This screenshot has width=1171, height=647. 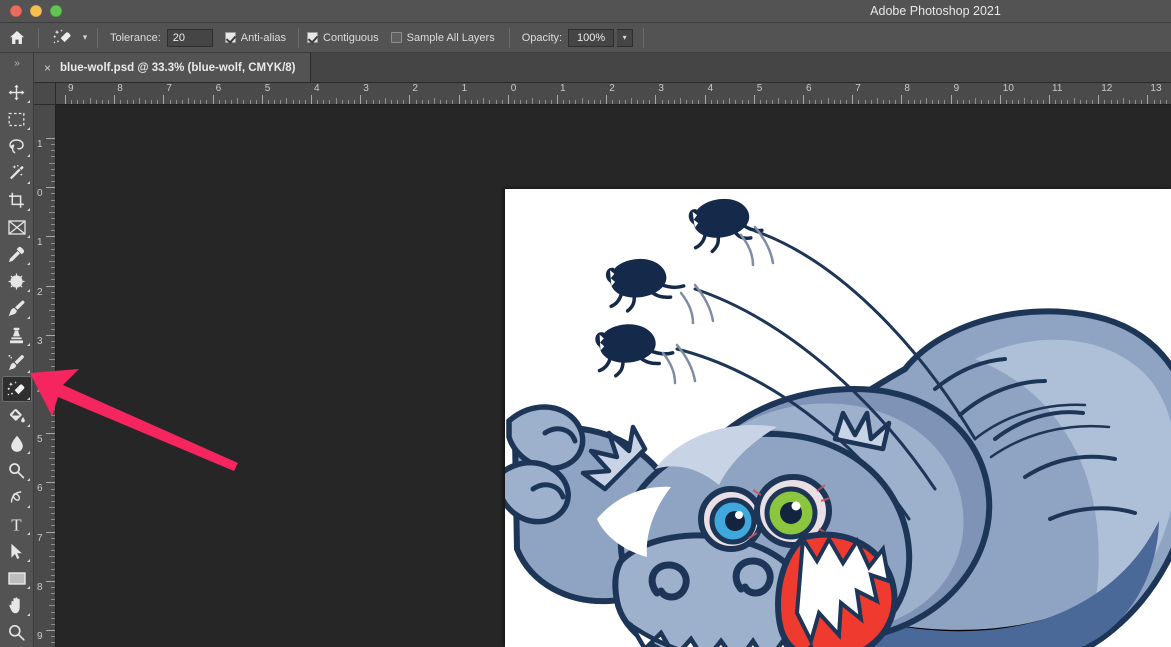 I want to click on tool-preset-chevron-down-icon: ▾, so click(x=85, y=38).